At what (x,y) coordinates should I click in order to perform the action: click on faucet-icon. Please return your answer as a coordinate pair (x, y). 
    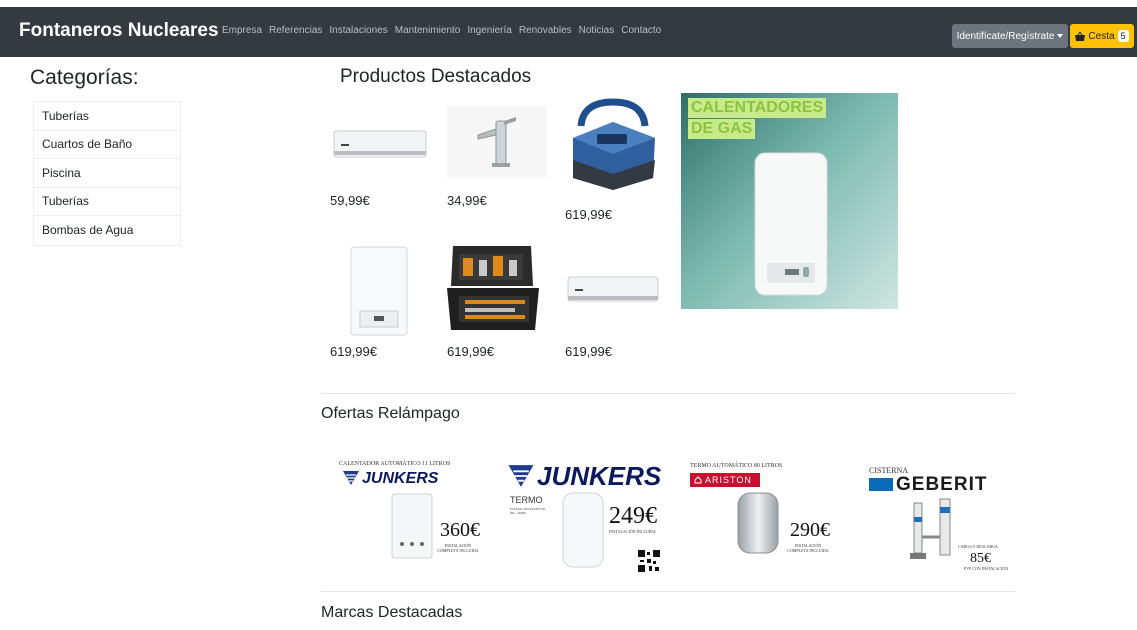
    Looking at the image, I should click on (496, 142).